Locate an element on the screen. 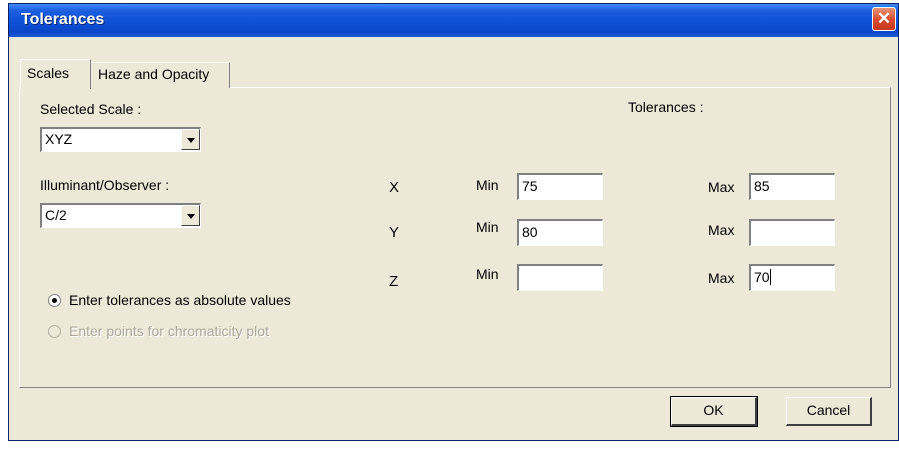 This screenshot has height=450, width=899. z-min-input is located at coordinates (560, 277).